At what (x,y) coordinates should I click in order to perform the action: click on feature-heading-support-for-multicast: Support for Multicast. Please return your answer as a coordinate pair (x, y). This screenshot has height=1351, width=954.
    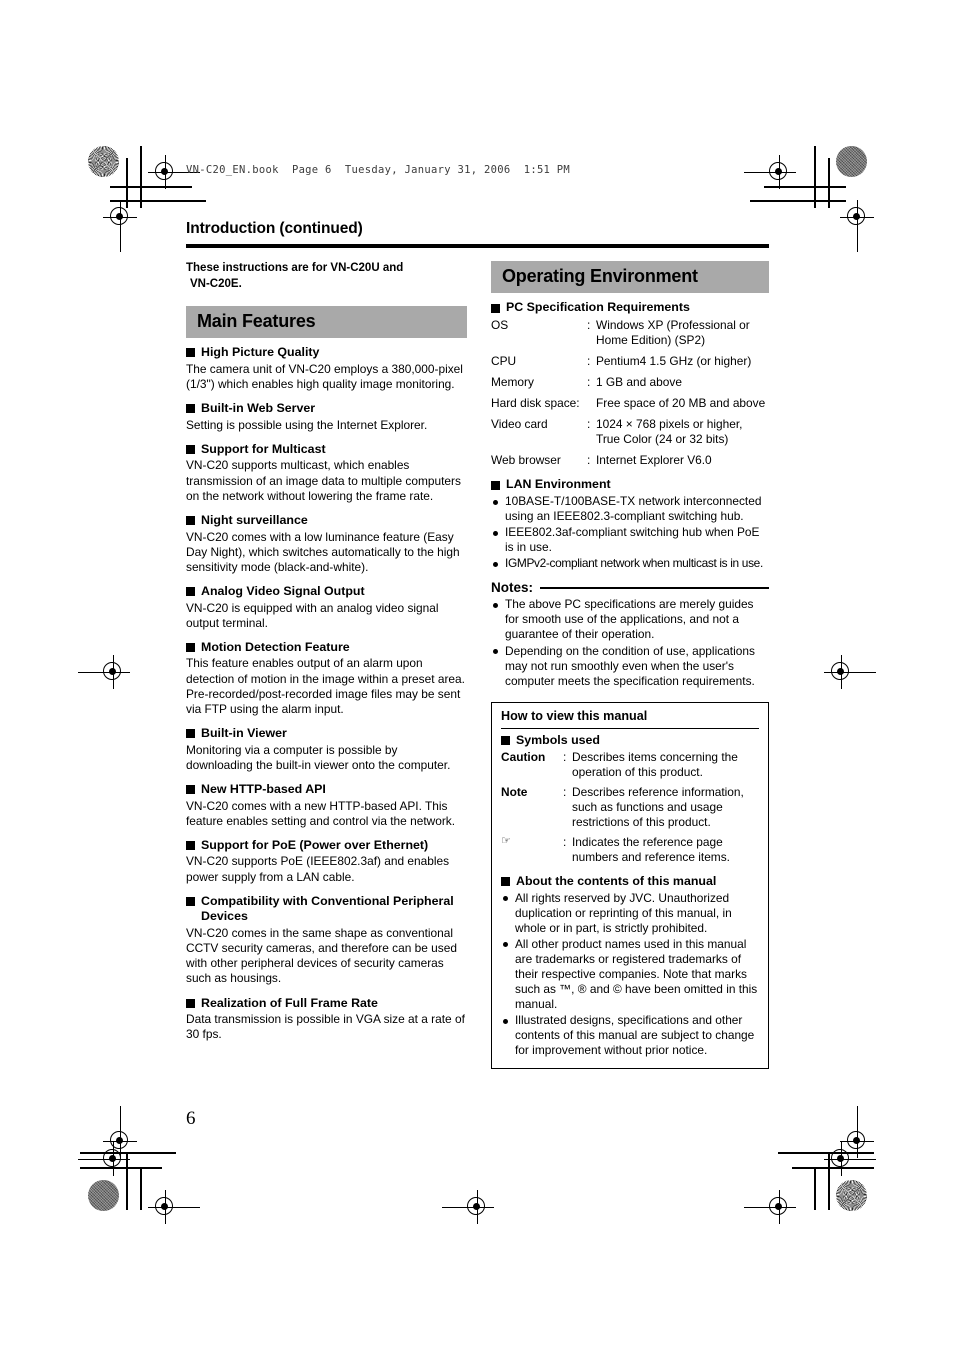
    Looking at the image, I should click on (326, 450).